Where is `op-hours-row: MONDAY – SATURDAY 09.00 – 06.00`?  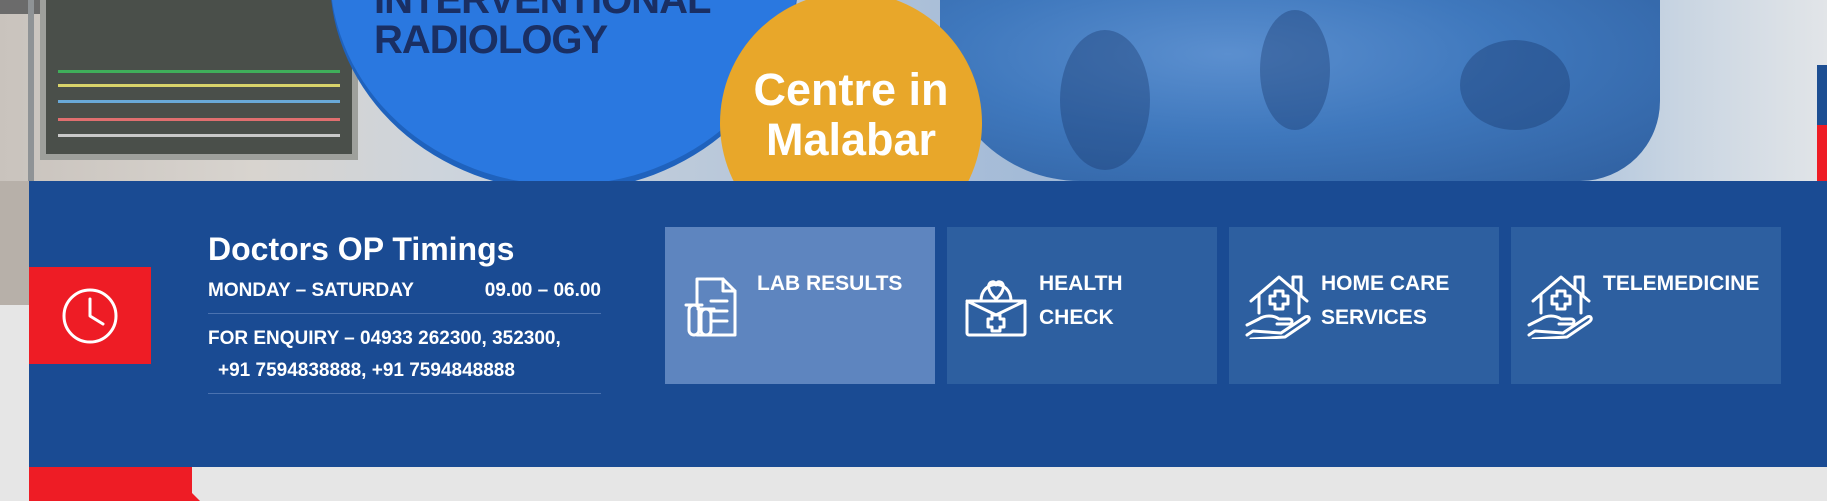
op-hours-row: MONDAY – SATURDAY 09.00 – 06.00 is located at coordinates (404, 292).